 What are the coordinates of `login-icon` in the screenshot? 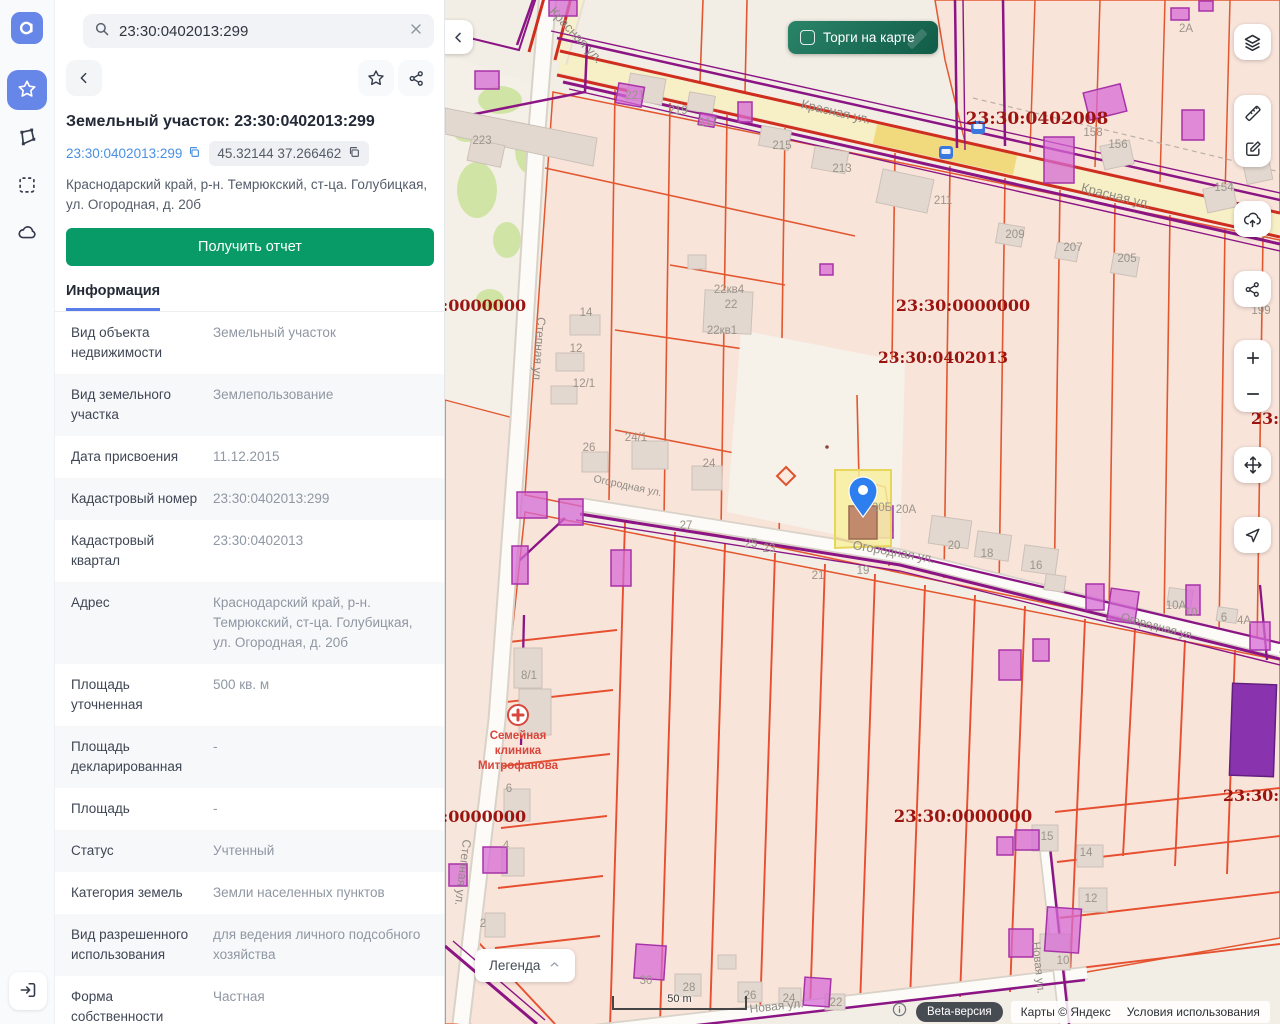 It's located at (28, 991).